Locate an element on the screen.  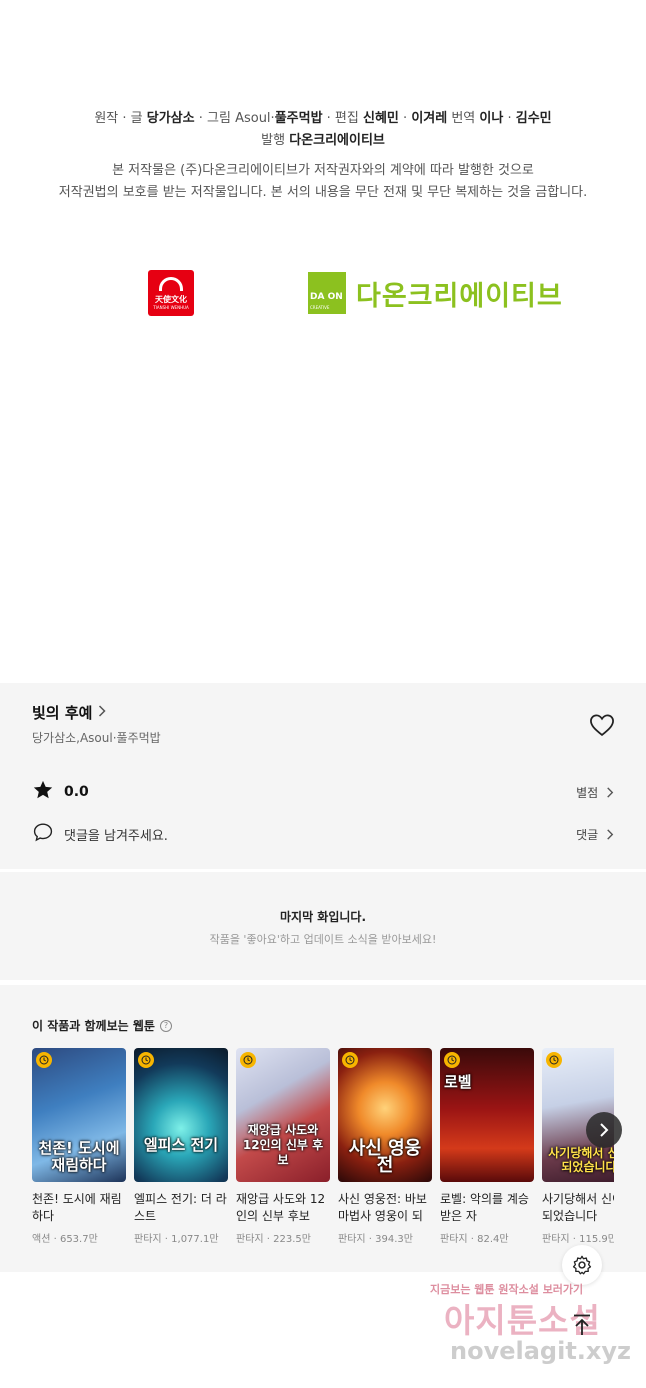
webtoon-title: 사신 영웅전: 바보 마법사 영웅이 되다 is located at coordinates (382, 1207).